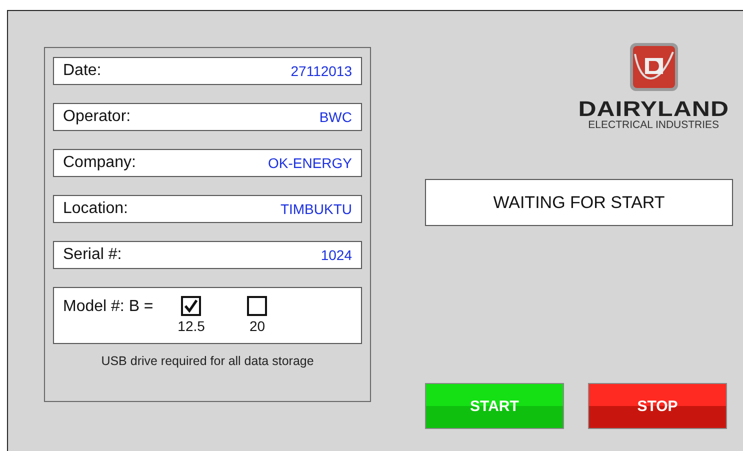 This screenshot has height=451, width=743. What do you see at coordinates (336, 255) in the screenshot?
I see `field-value: 1024` at bounding box center [336, 255].